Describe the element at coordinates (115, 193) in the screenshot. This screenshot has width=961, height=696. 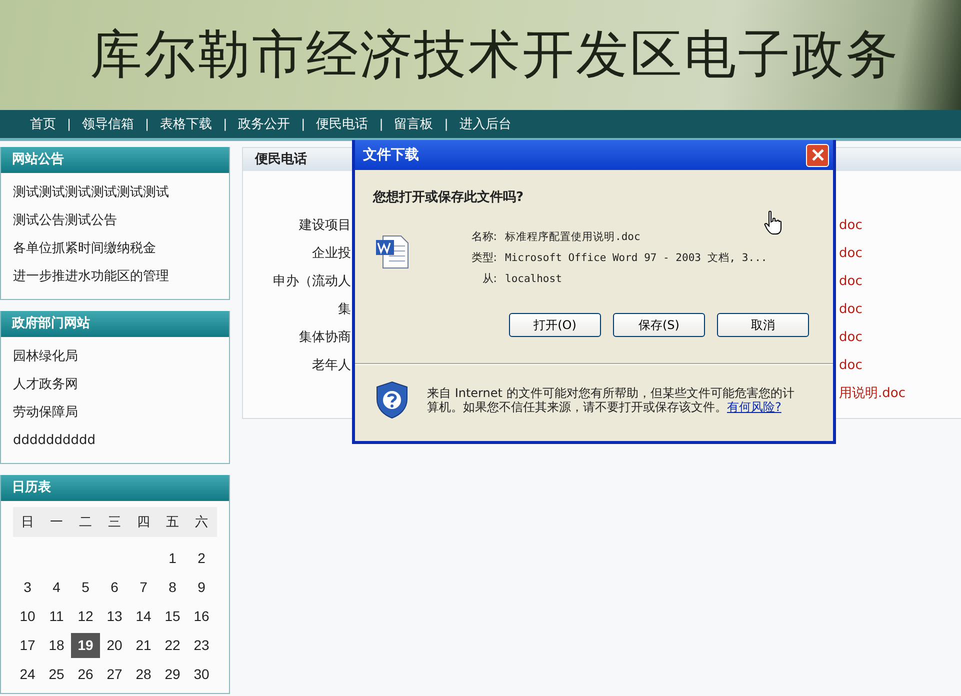
I see `sidebar-link: 测试测试测试测试测试测试` at that location.